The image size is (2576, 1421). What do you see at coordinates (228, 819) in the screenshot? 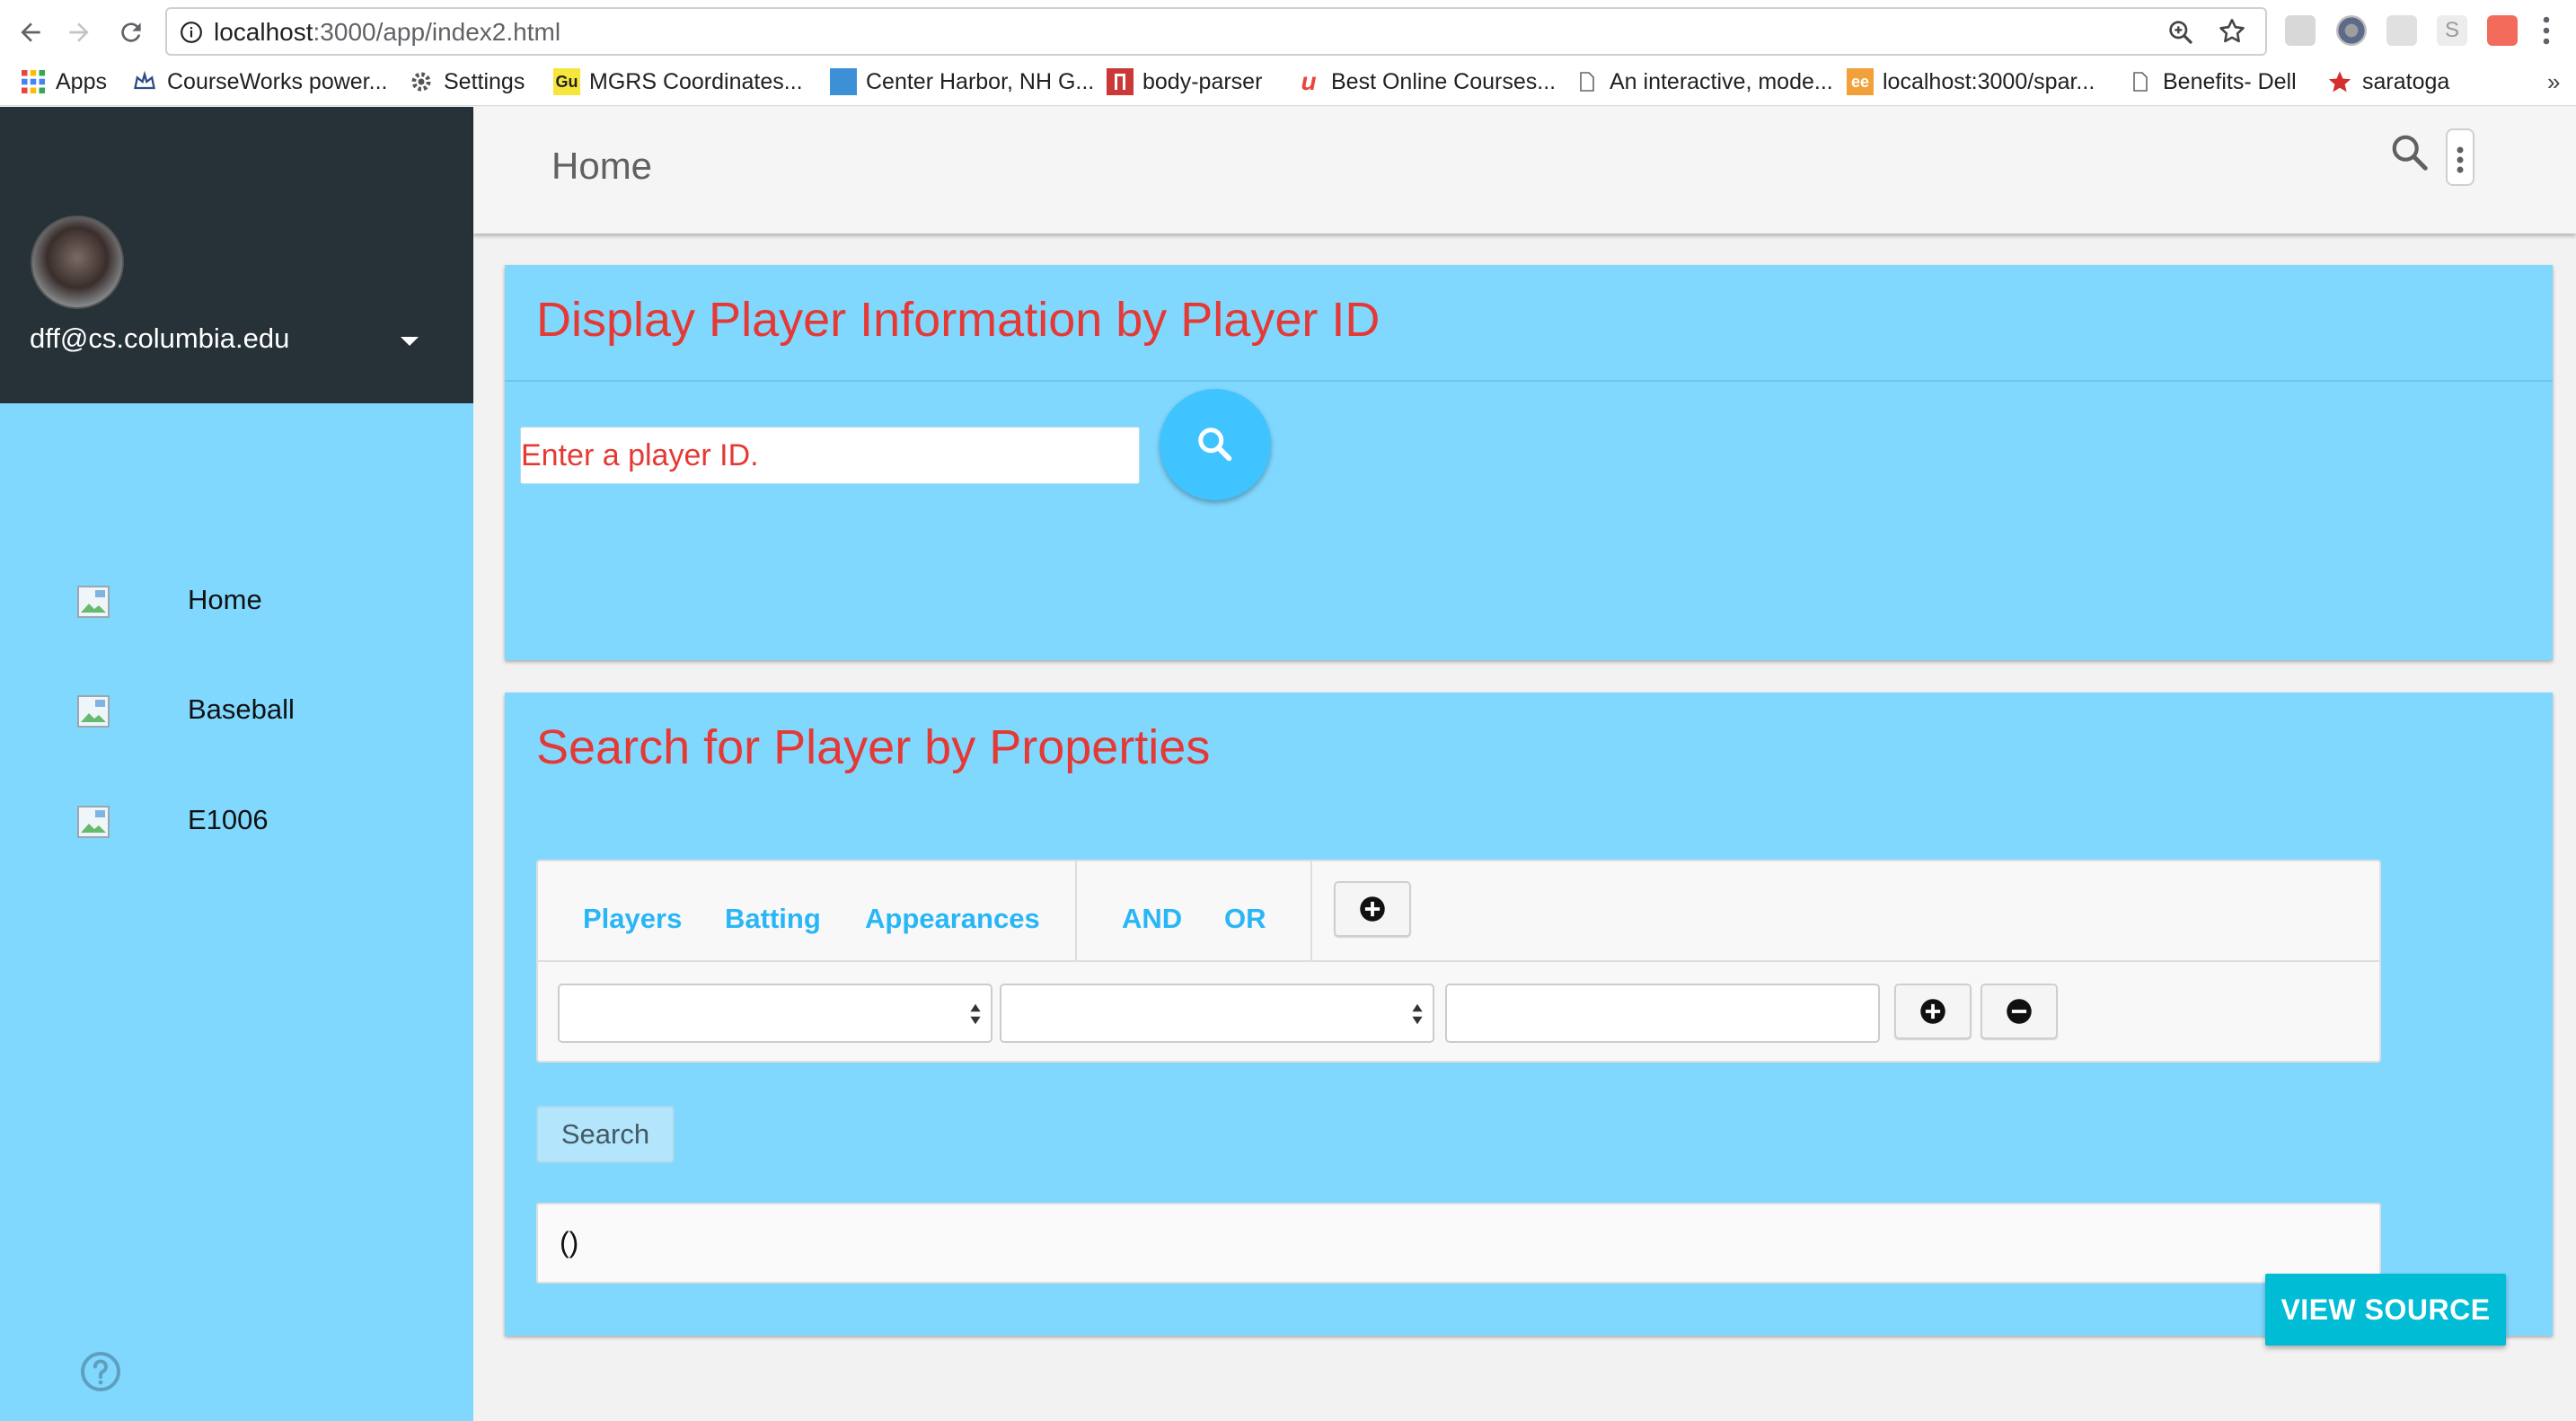
I see `sidebar-item-label: E1006` at bounding box center [228, 819].